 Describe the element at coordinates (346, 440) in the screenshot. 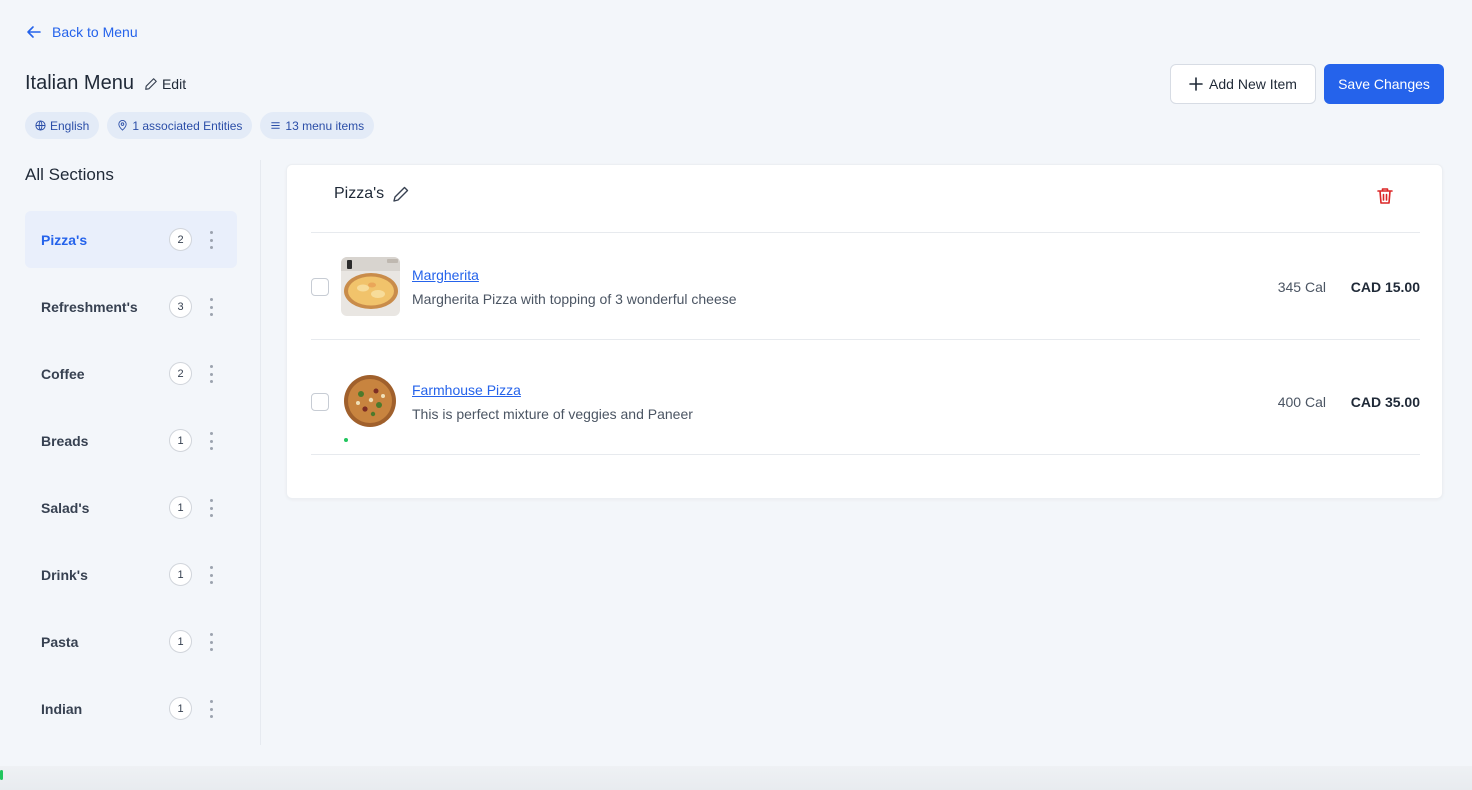

I see `veg-indicator-icon` at that location.